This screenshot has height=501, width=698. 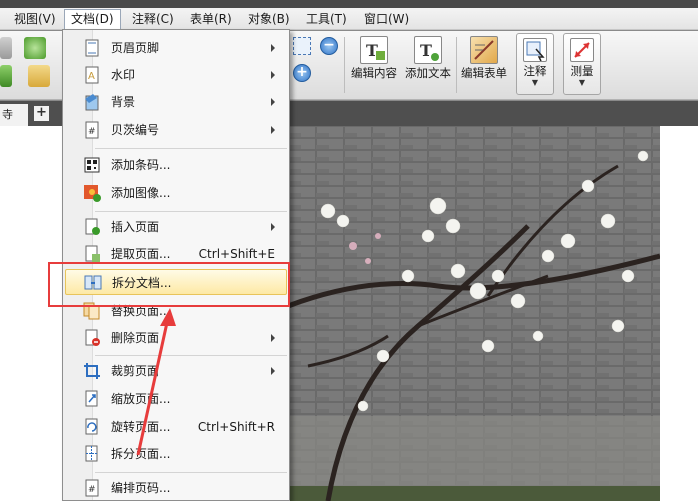 I want to click on rotate-page-icon, so click(x=92, y=427).